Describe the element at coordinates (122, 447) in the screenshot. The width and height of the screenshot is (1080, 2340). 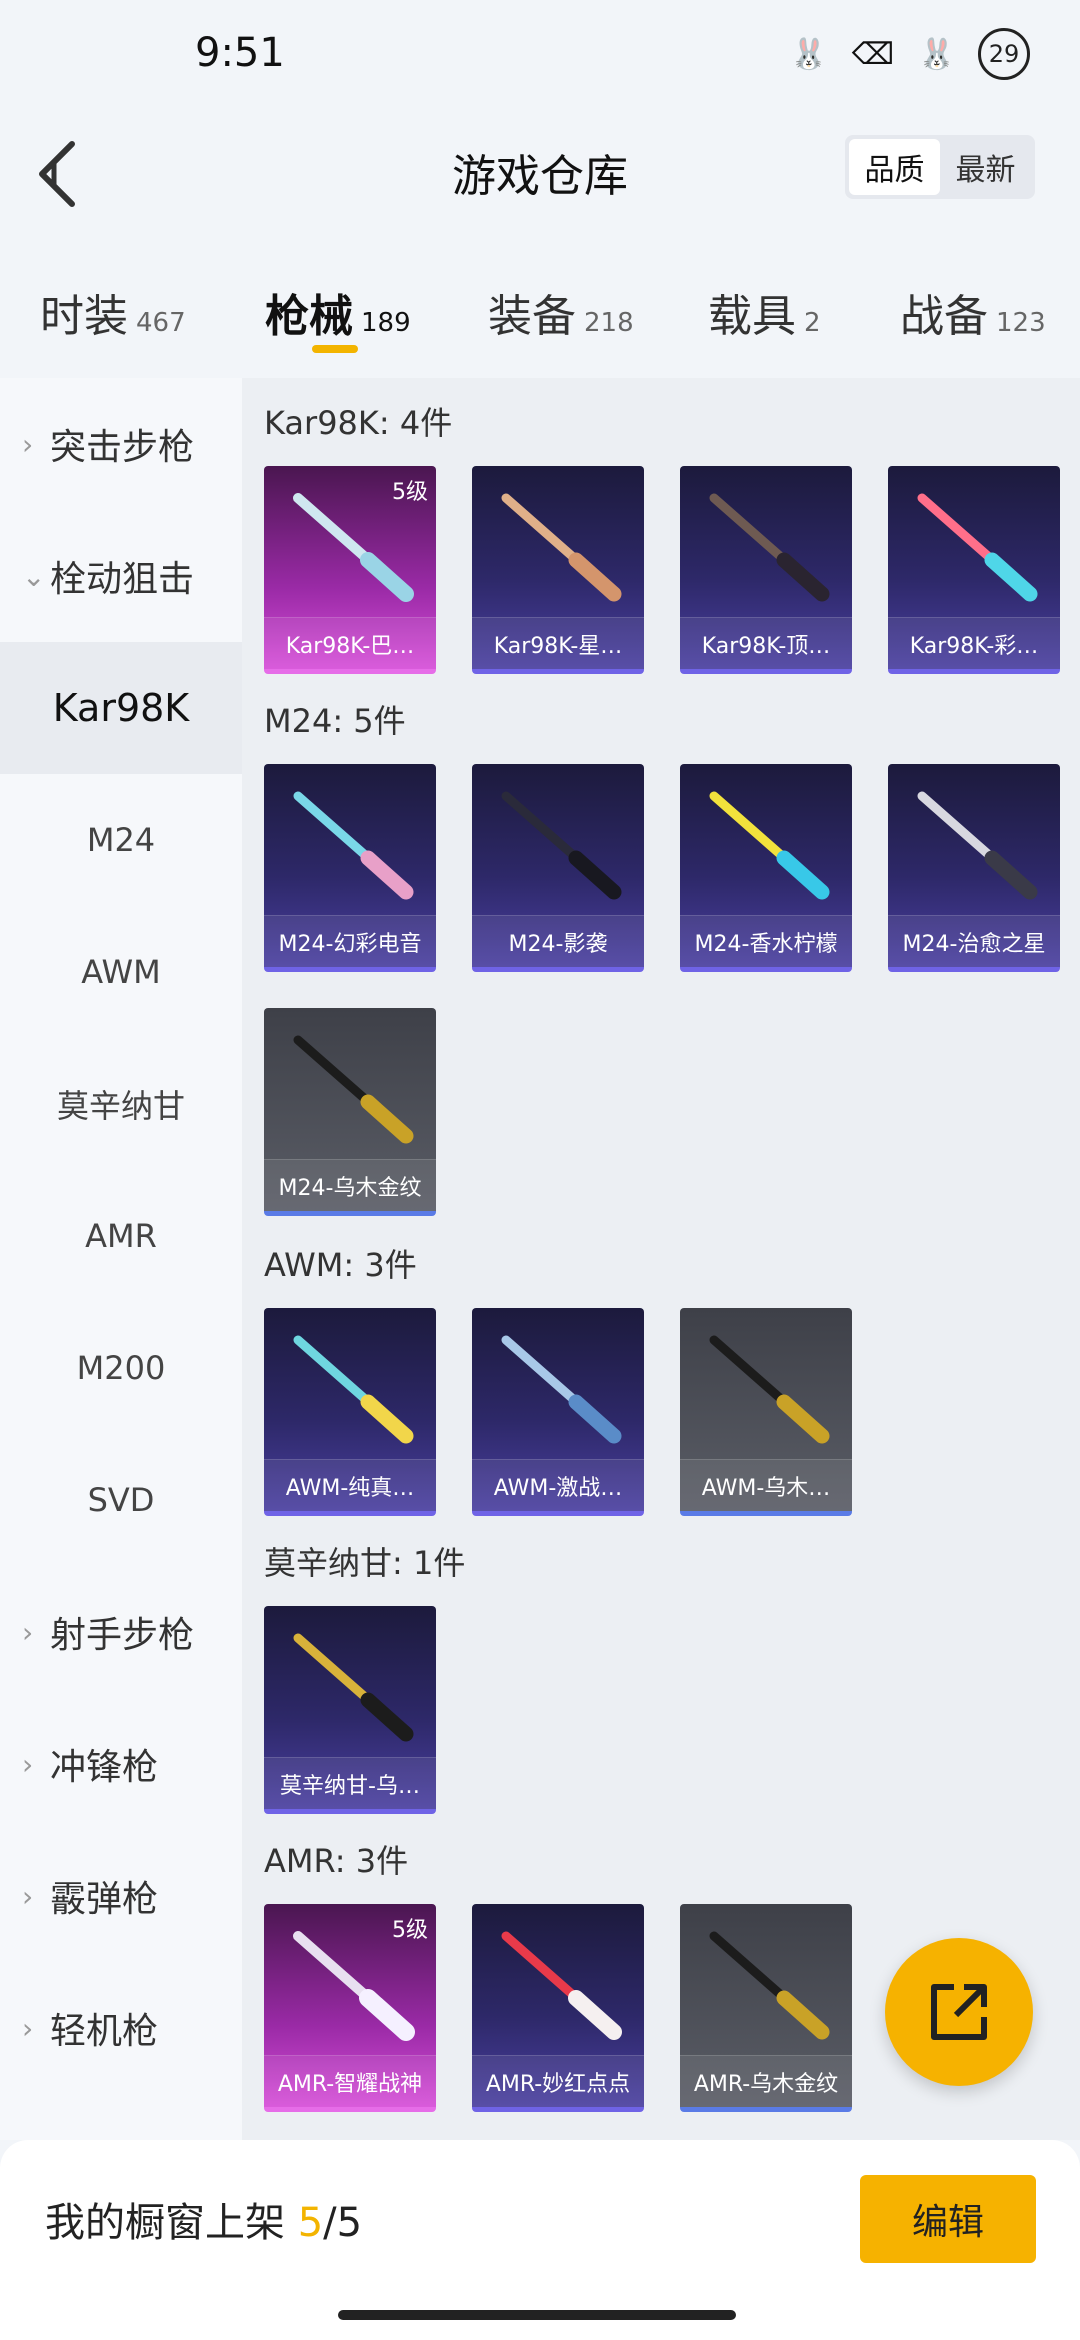
I see `sidebar-group-label: 突击步枪` at that location.